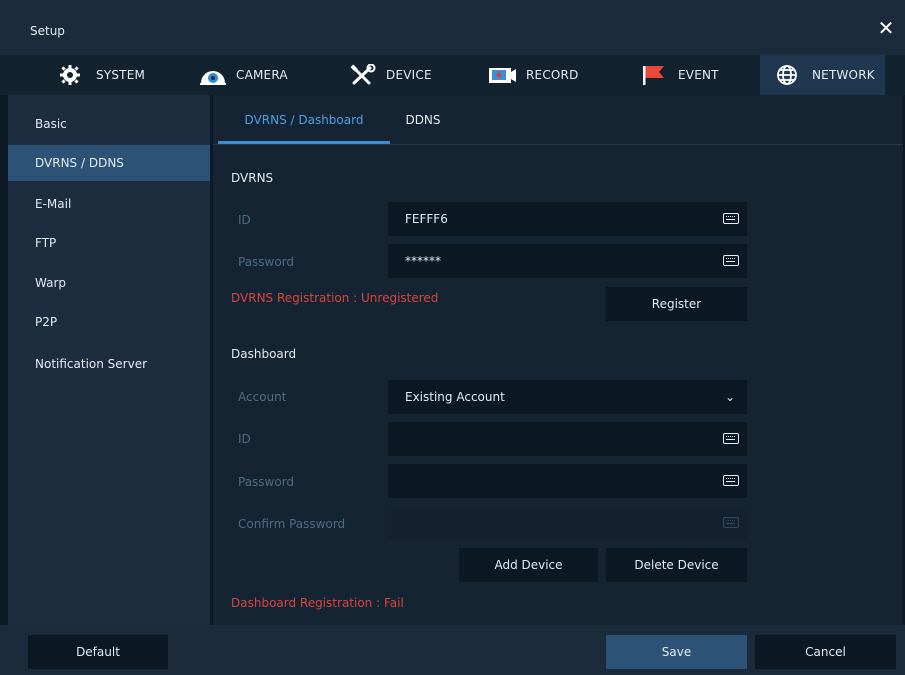  I want to click on camera-icon, so click(213, 75).